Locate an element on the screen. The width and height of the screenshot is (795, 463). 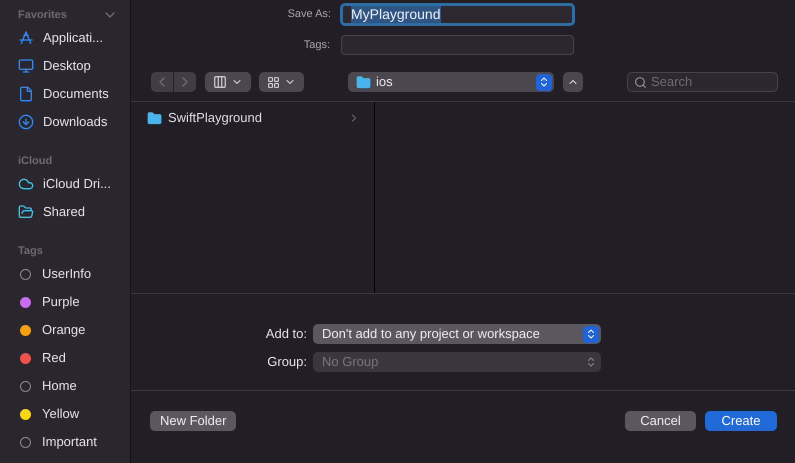
sidebar-item: Orange is located at coordinates (64, 330).